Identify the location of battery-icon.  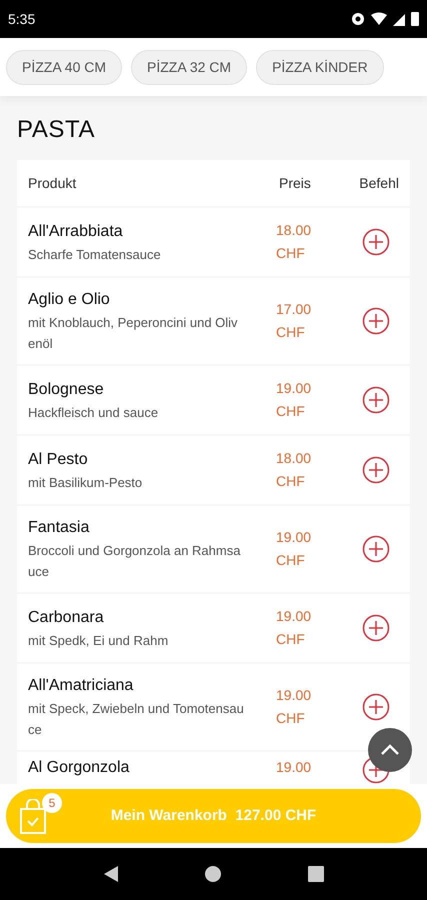
(415, 19).